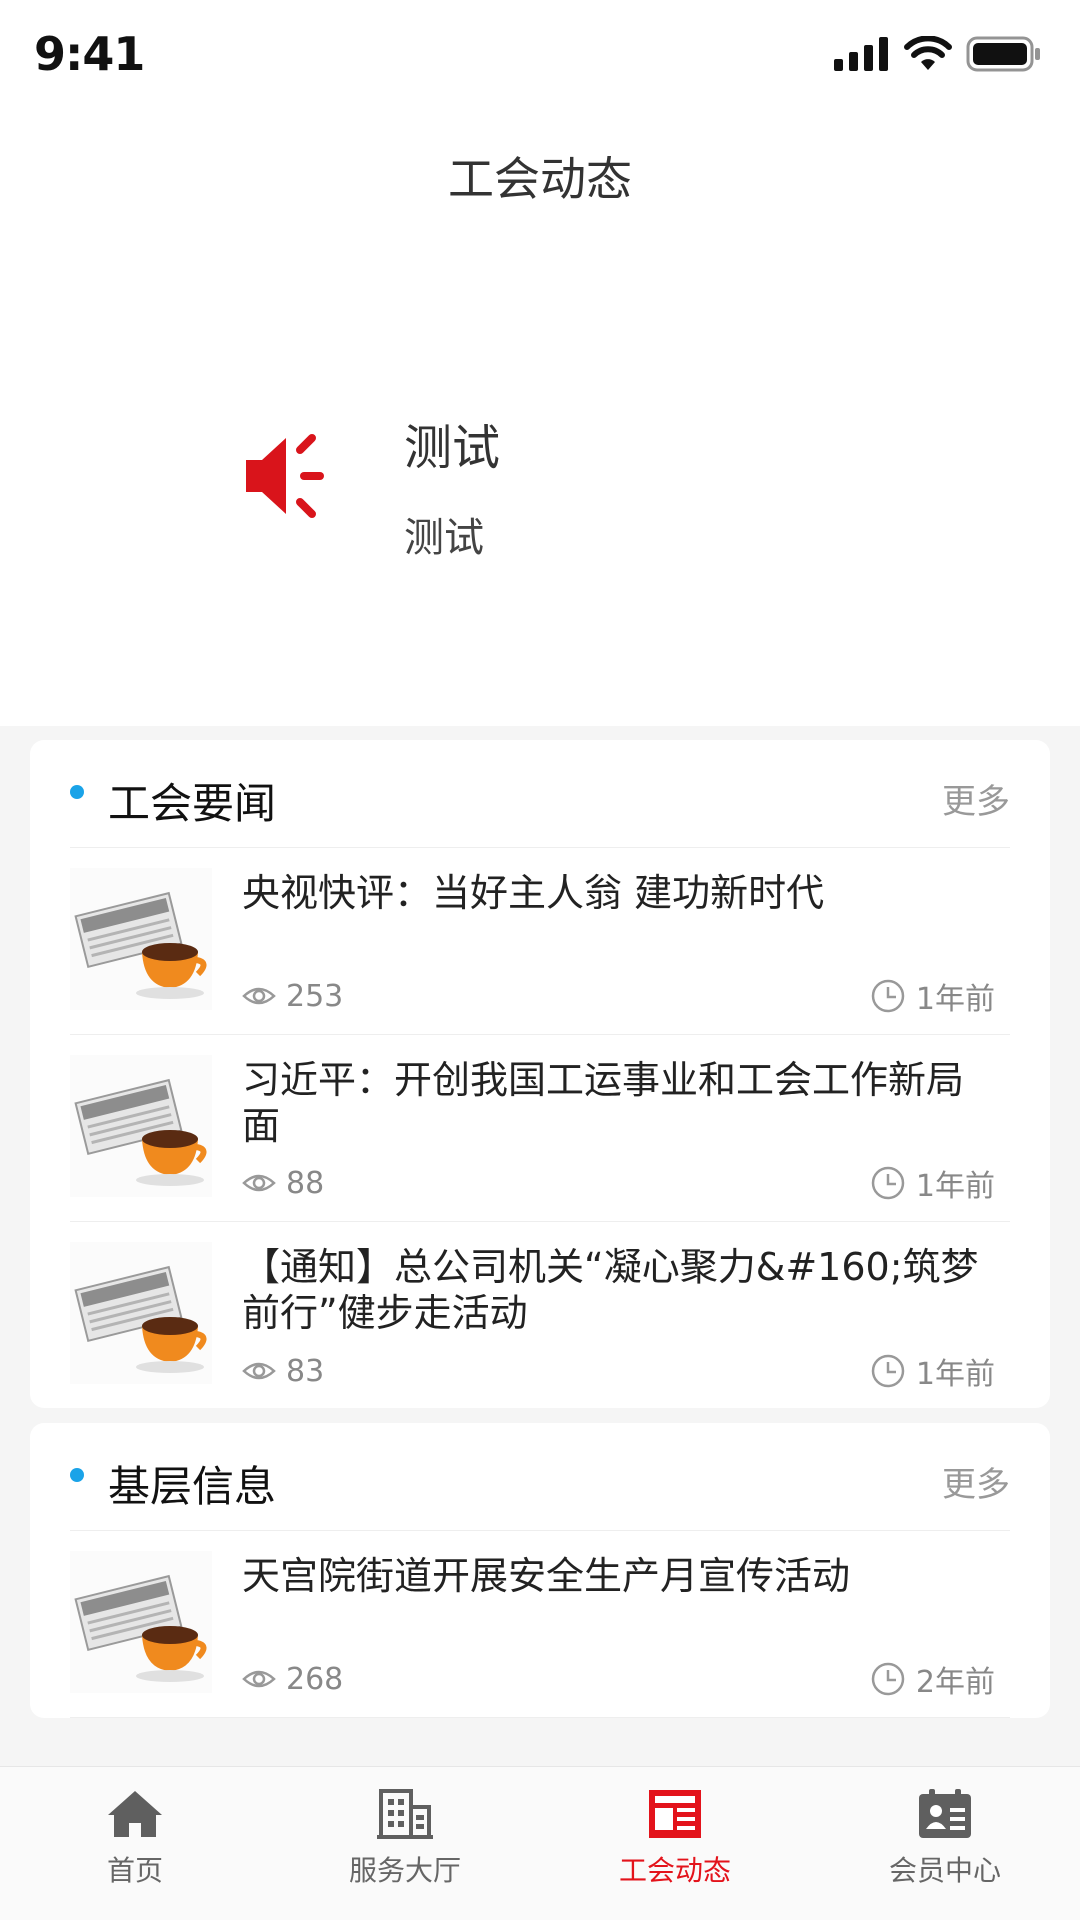 The width and height of the screenshot is (1080, 1920). What do you see at coordinates (305, 1371) in the screenshot?
I see `view-count: 83` at bounding box center [305, 1371].